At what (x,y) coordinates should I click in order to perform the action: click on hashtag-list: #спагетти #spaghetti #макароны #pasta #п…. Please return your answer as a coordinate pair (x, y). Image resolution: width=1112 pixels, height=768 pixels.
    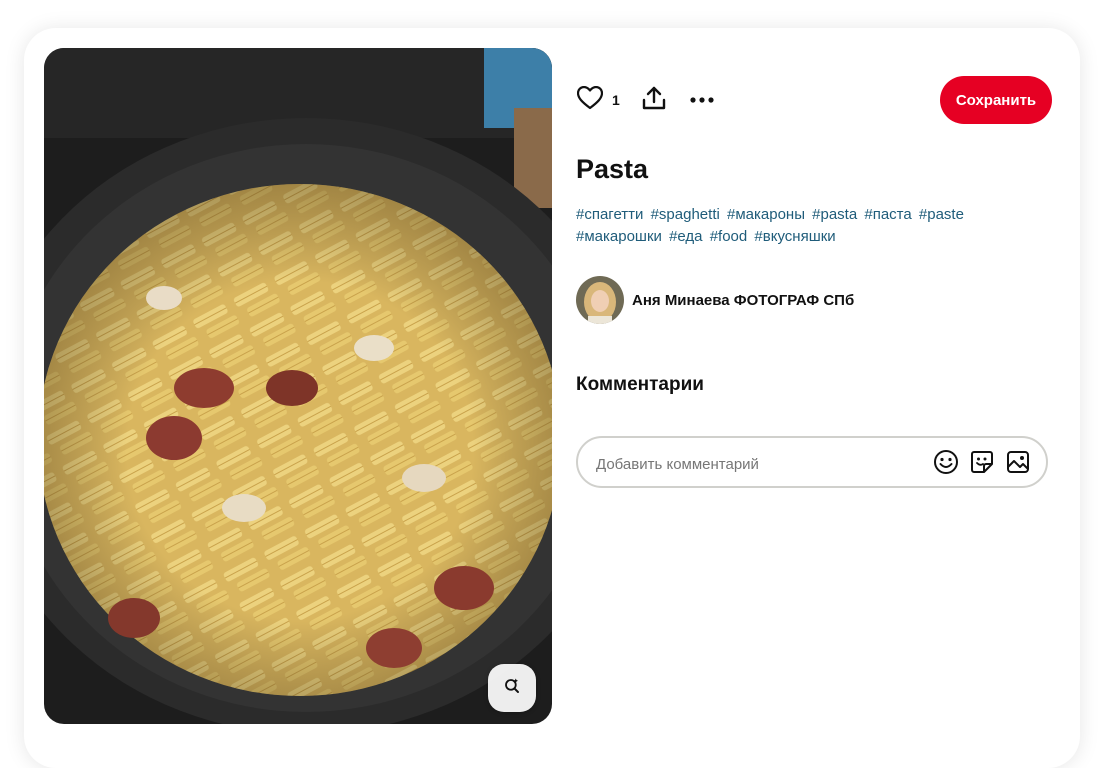
    Looking at the image, I should click on (796, 226).